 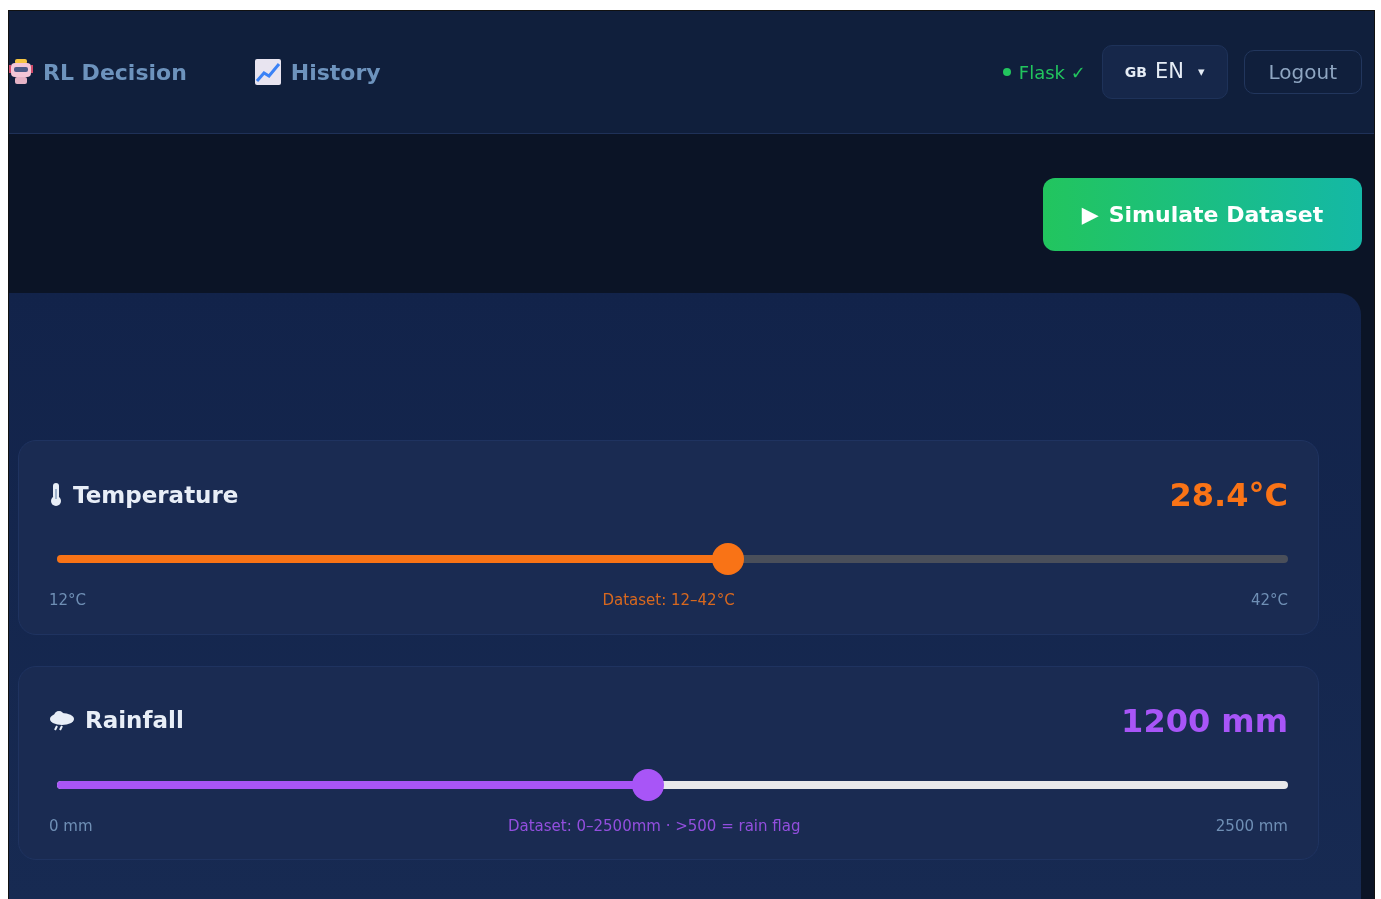 What do you see at coordinates (71, 826) in the screenshot?
I see `min-label: 0 mm` at bounding box center [71, 826].